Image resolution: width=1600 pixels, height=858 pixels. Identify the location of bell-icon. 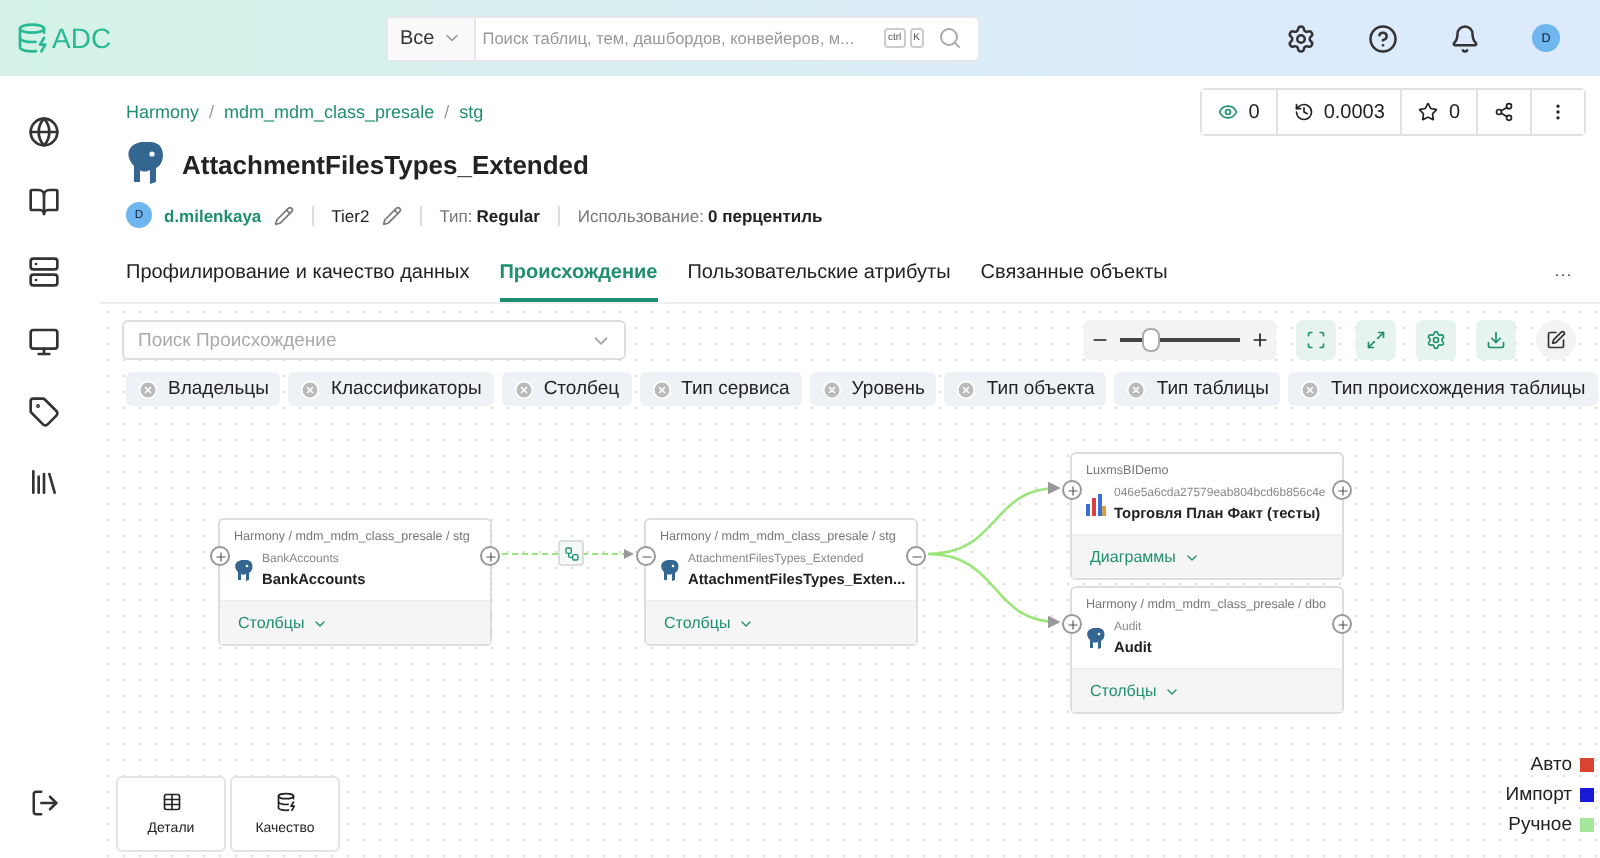
(1465, 38).